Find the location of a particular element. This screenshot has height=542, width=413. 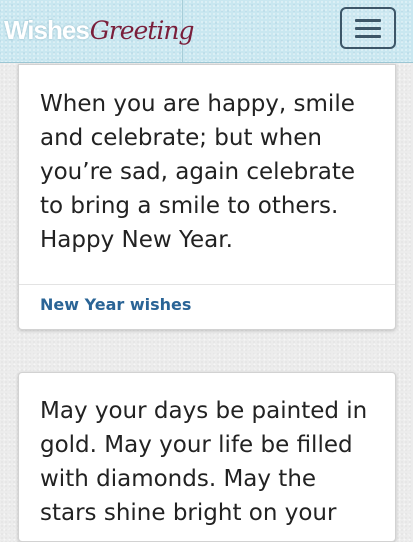

category-link: New Year wishes is located at coordinates (115, 305).